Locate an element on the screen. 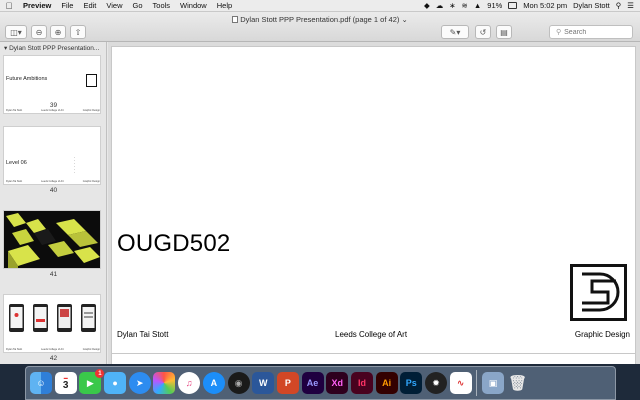 Image resolution: width=640 pixels, height=400 pixels. menu-app-preview: Preview is located at coordinates (37, 5).